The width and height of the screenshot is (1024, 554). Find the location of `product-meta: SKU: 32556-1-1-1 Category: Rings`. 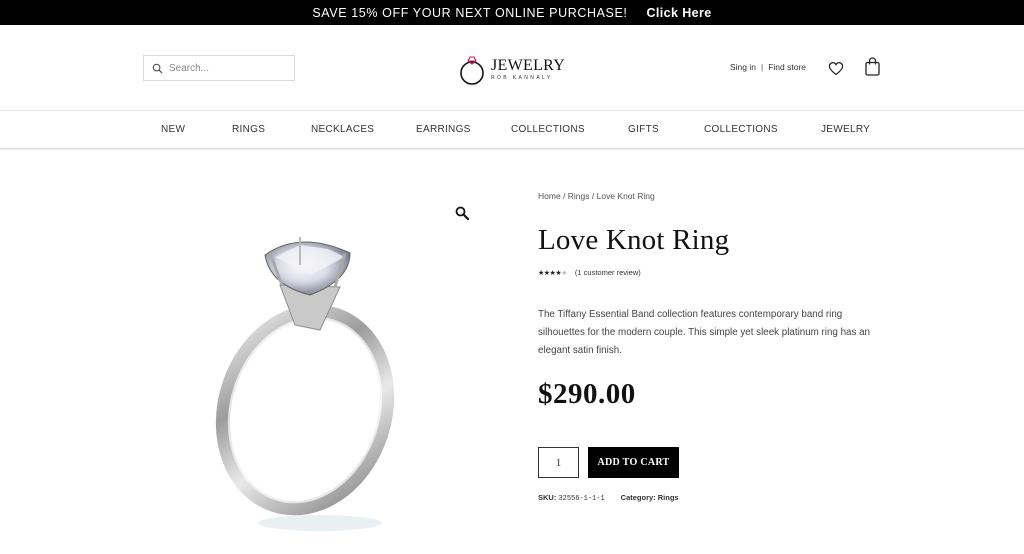

product-meta: SKU: 32556-1-1-1 Category: Rings is located at coordinates (608, 498).